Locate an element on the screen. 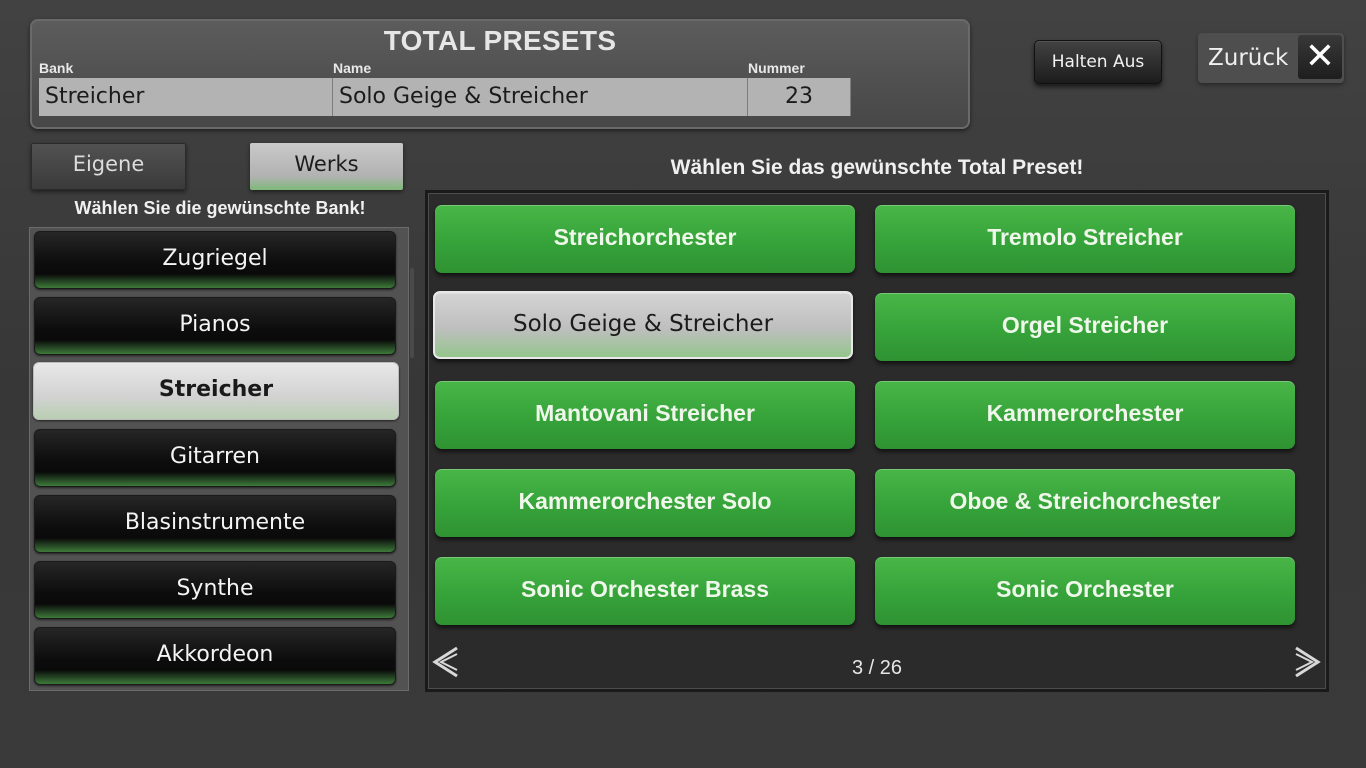  tab-own-presets: Eigene is located at coordinates (108, 166).